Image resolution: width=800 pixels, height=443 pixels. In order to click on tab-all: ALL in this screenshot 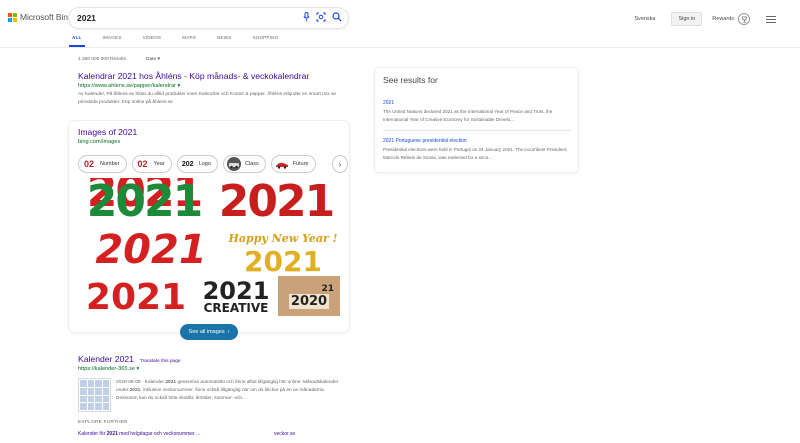, I will do `click(76, 41)`.